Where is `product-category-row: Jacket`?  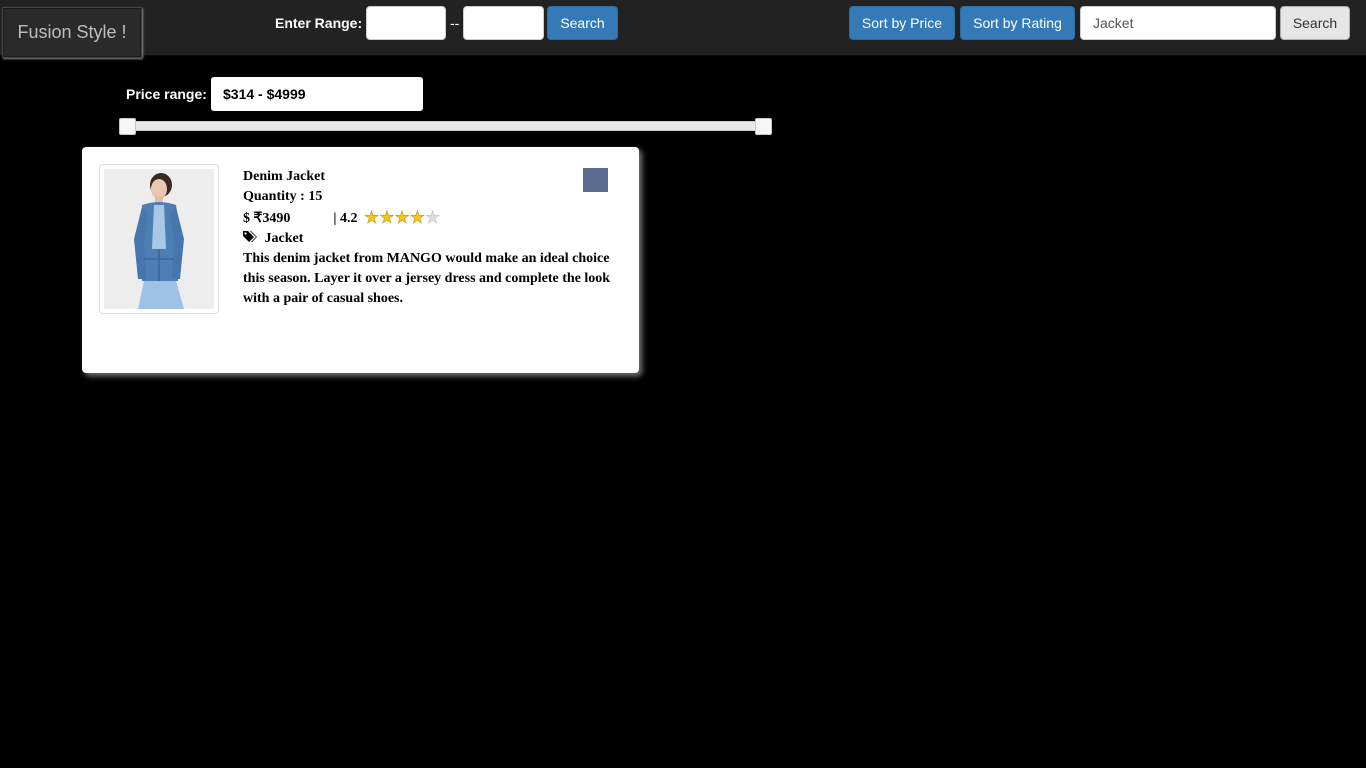
product-category-row: Jacket is located at coordinates (273, 238).